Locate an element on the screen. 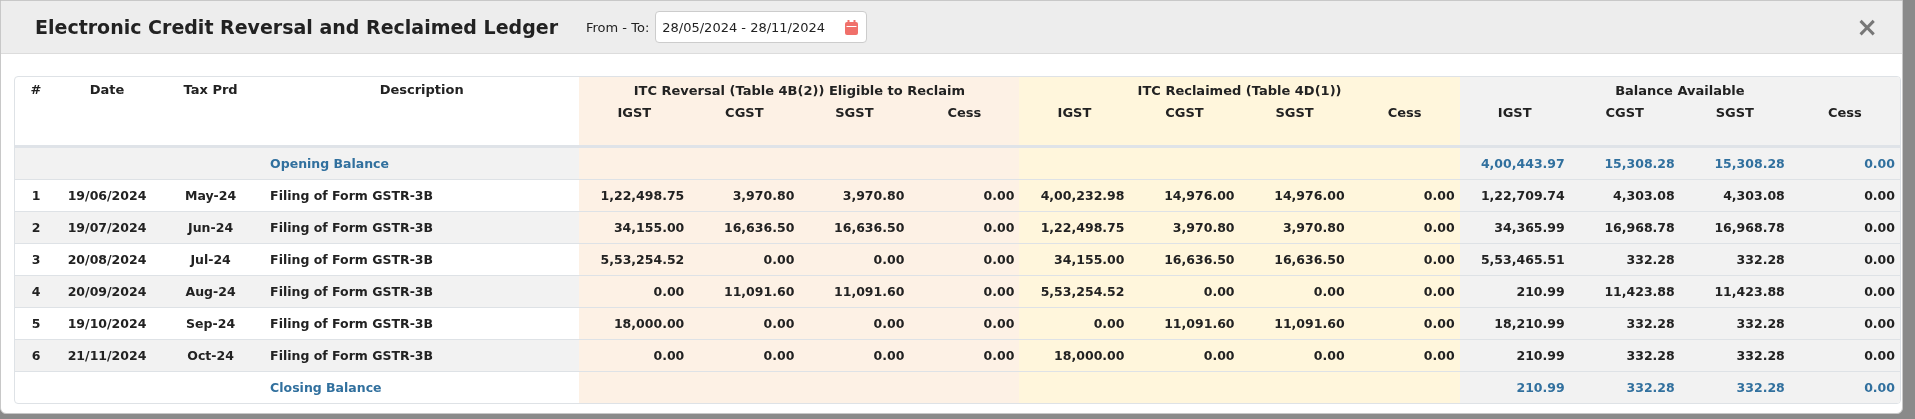  table-cell: Jun-24 is located at coordinates (211, 227).